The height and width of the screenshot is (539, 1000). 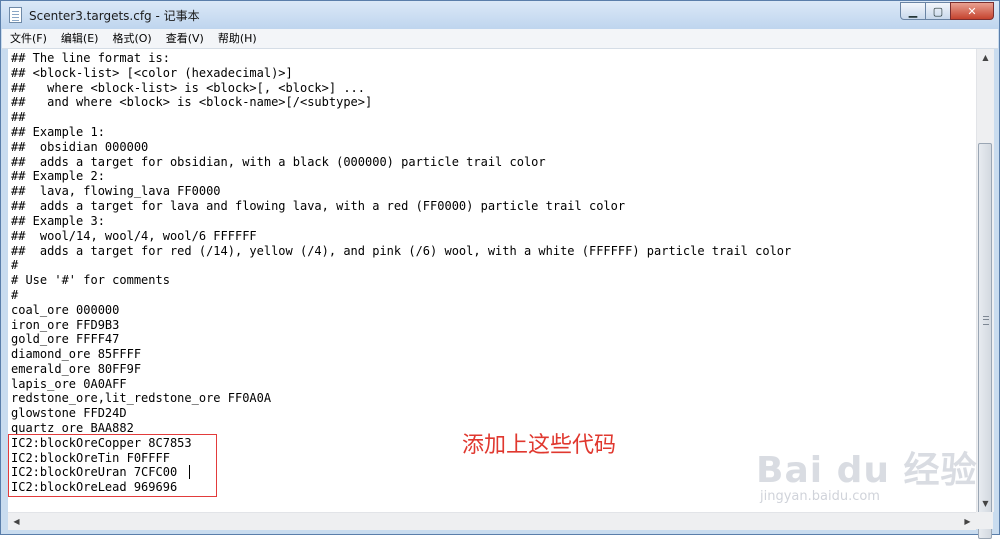 I want to click on maximize-icon: ▢, so click(x=938, y=11).